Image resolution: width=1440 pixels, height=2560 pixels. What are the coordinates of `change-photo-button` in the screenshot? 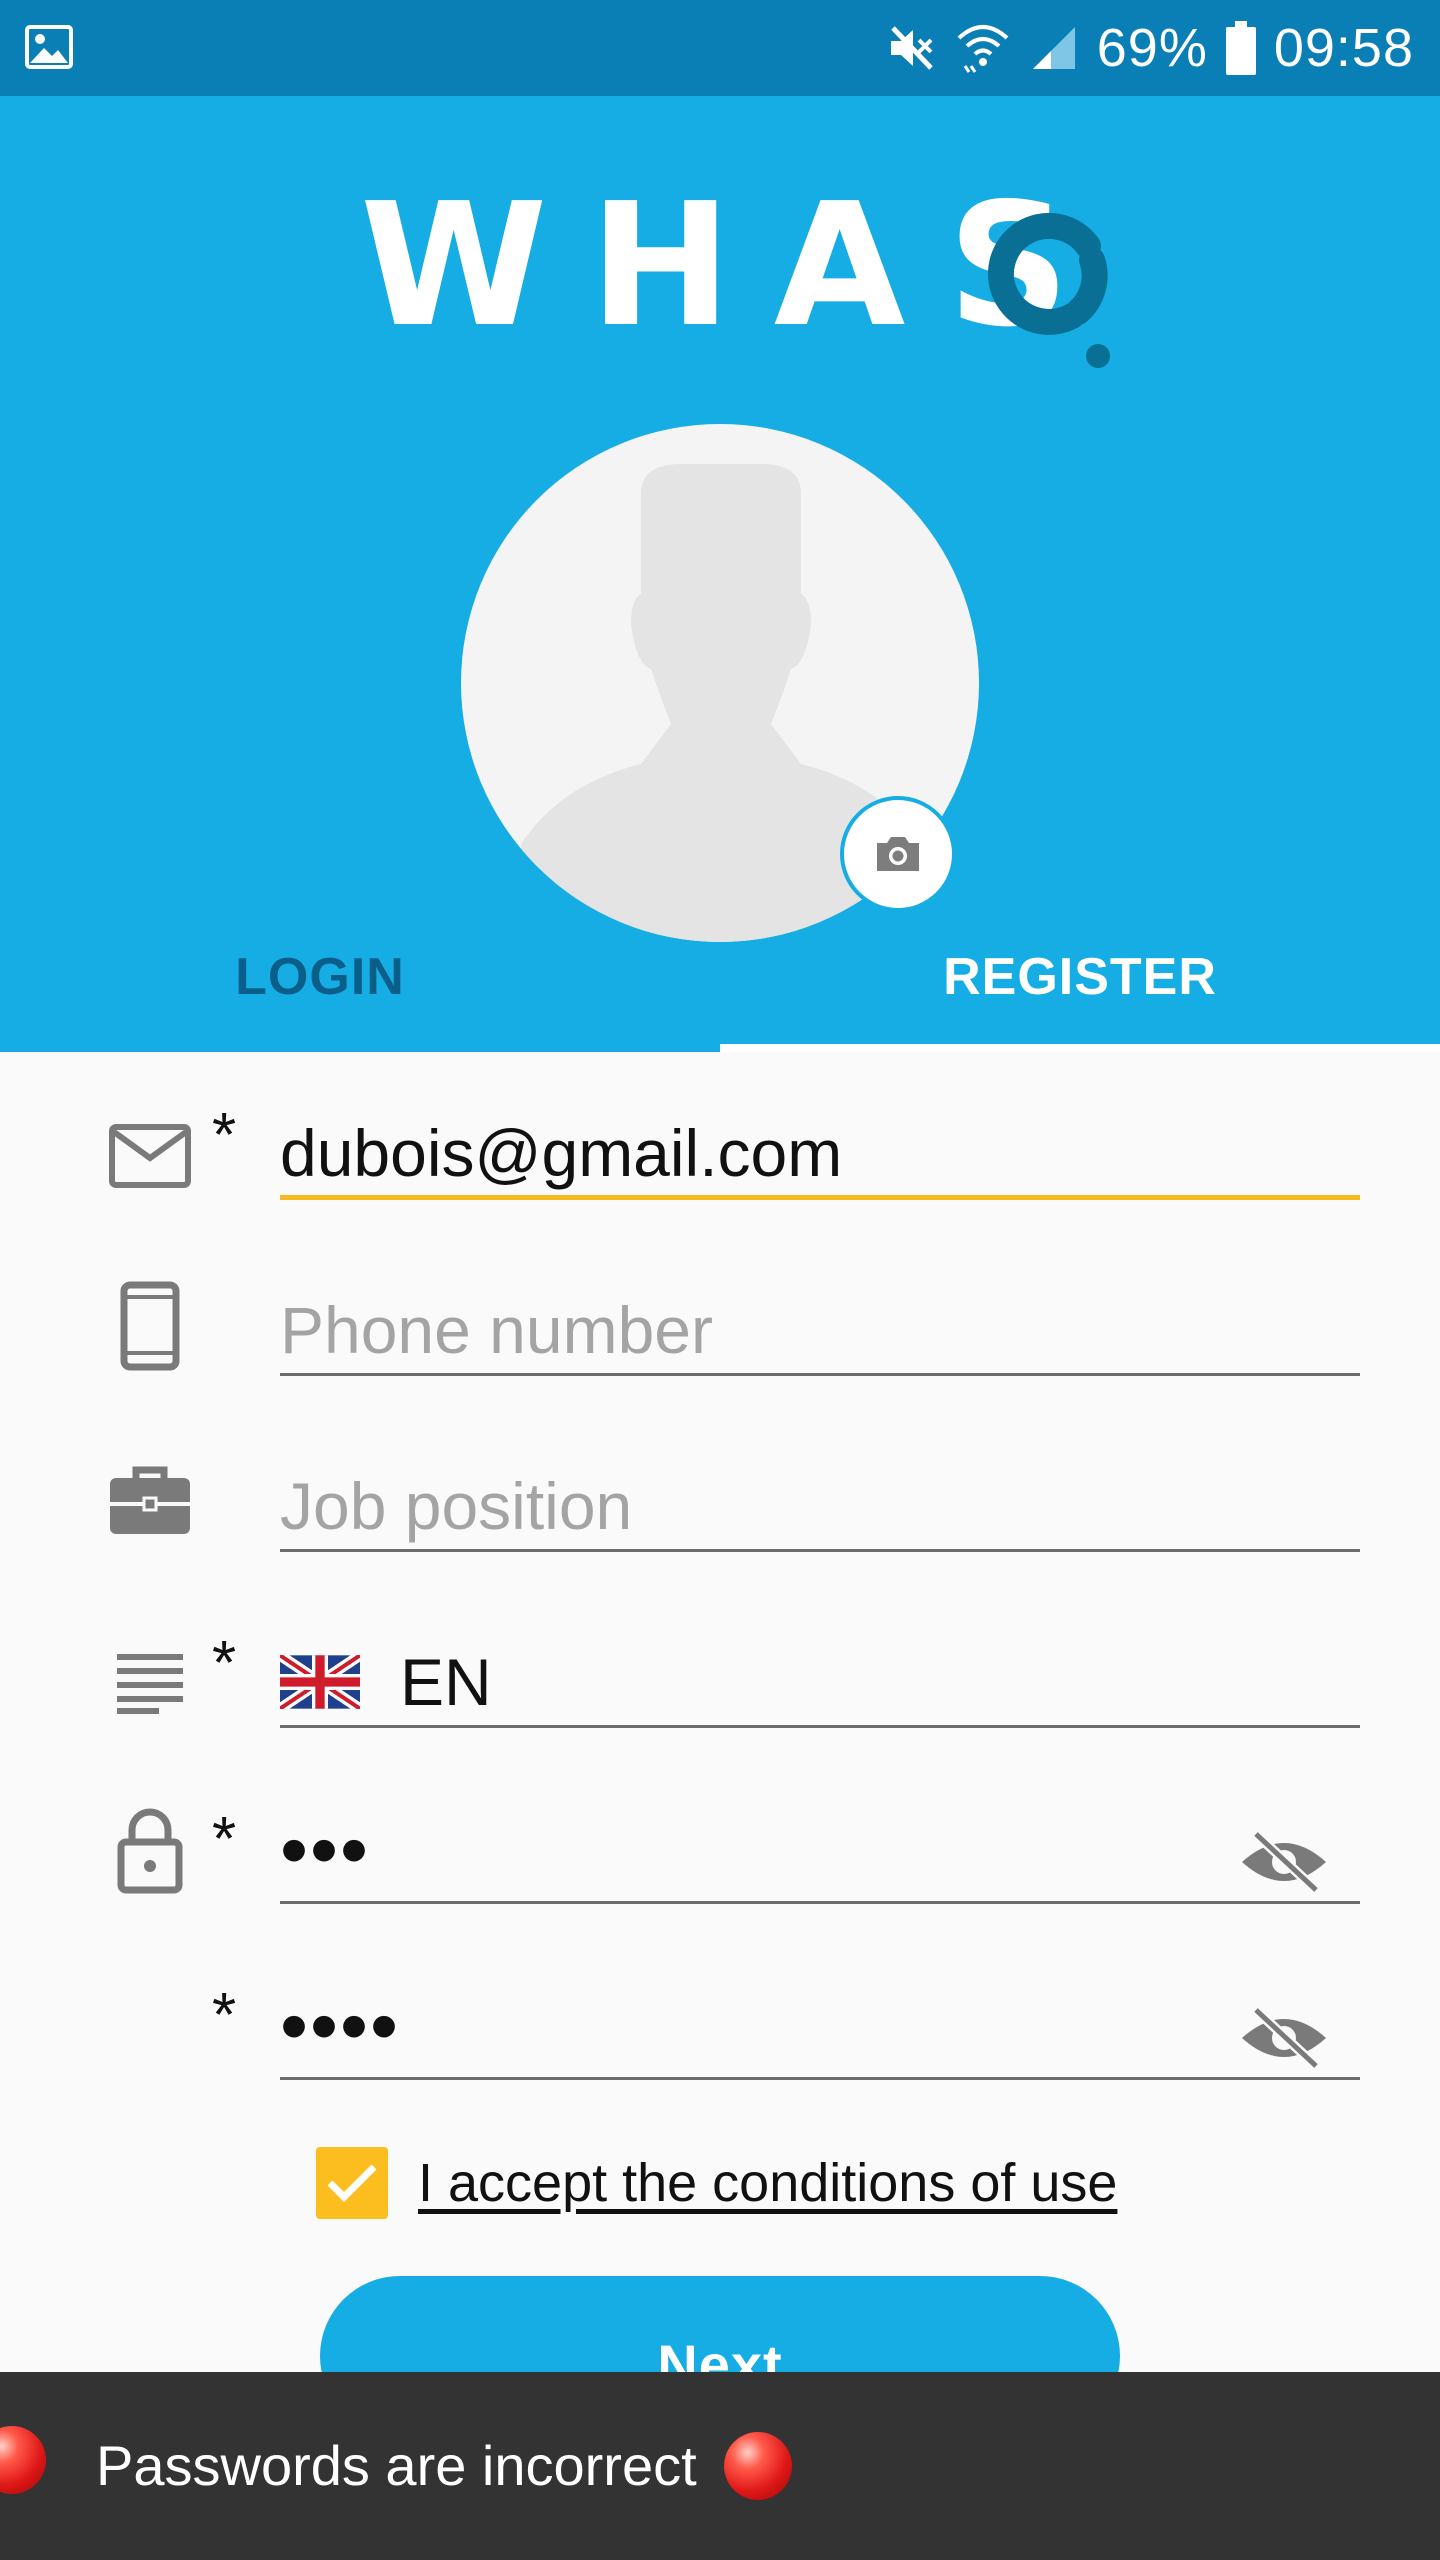 It's located at (898, 854).